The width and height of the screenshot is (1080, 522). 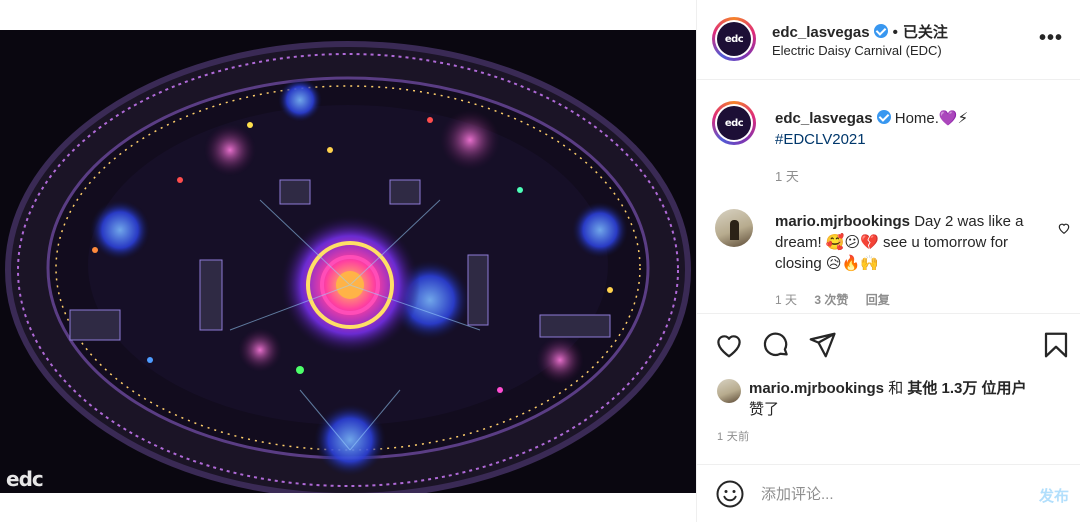 What do you see at coordinates (822, 345) in the screenshot?
I see `share-icon` at bounding box center [822, 345].